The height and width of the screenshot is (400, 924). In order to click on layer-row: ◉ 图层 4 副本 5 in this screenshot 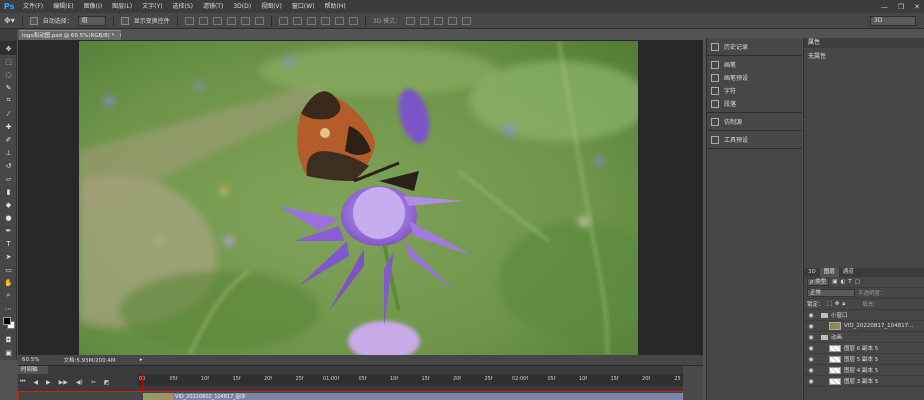, I will do `click(864, 370)`.